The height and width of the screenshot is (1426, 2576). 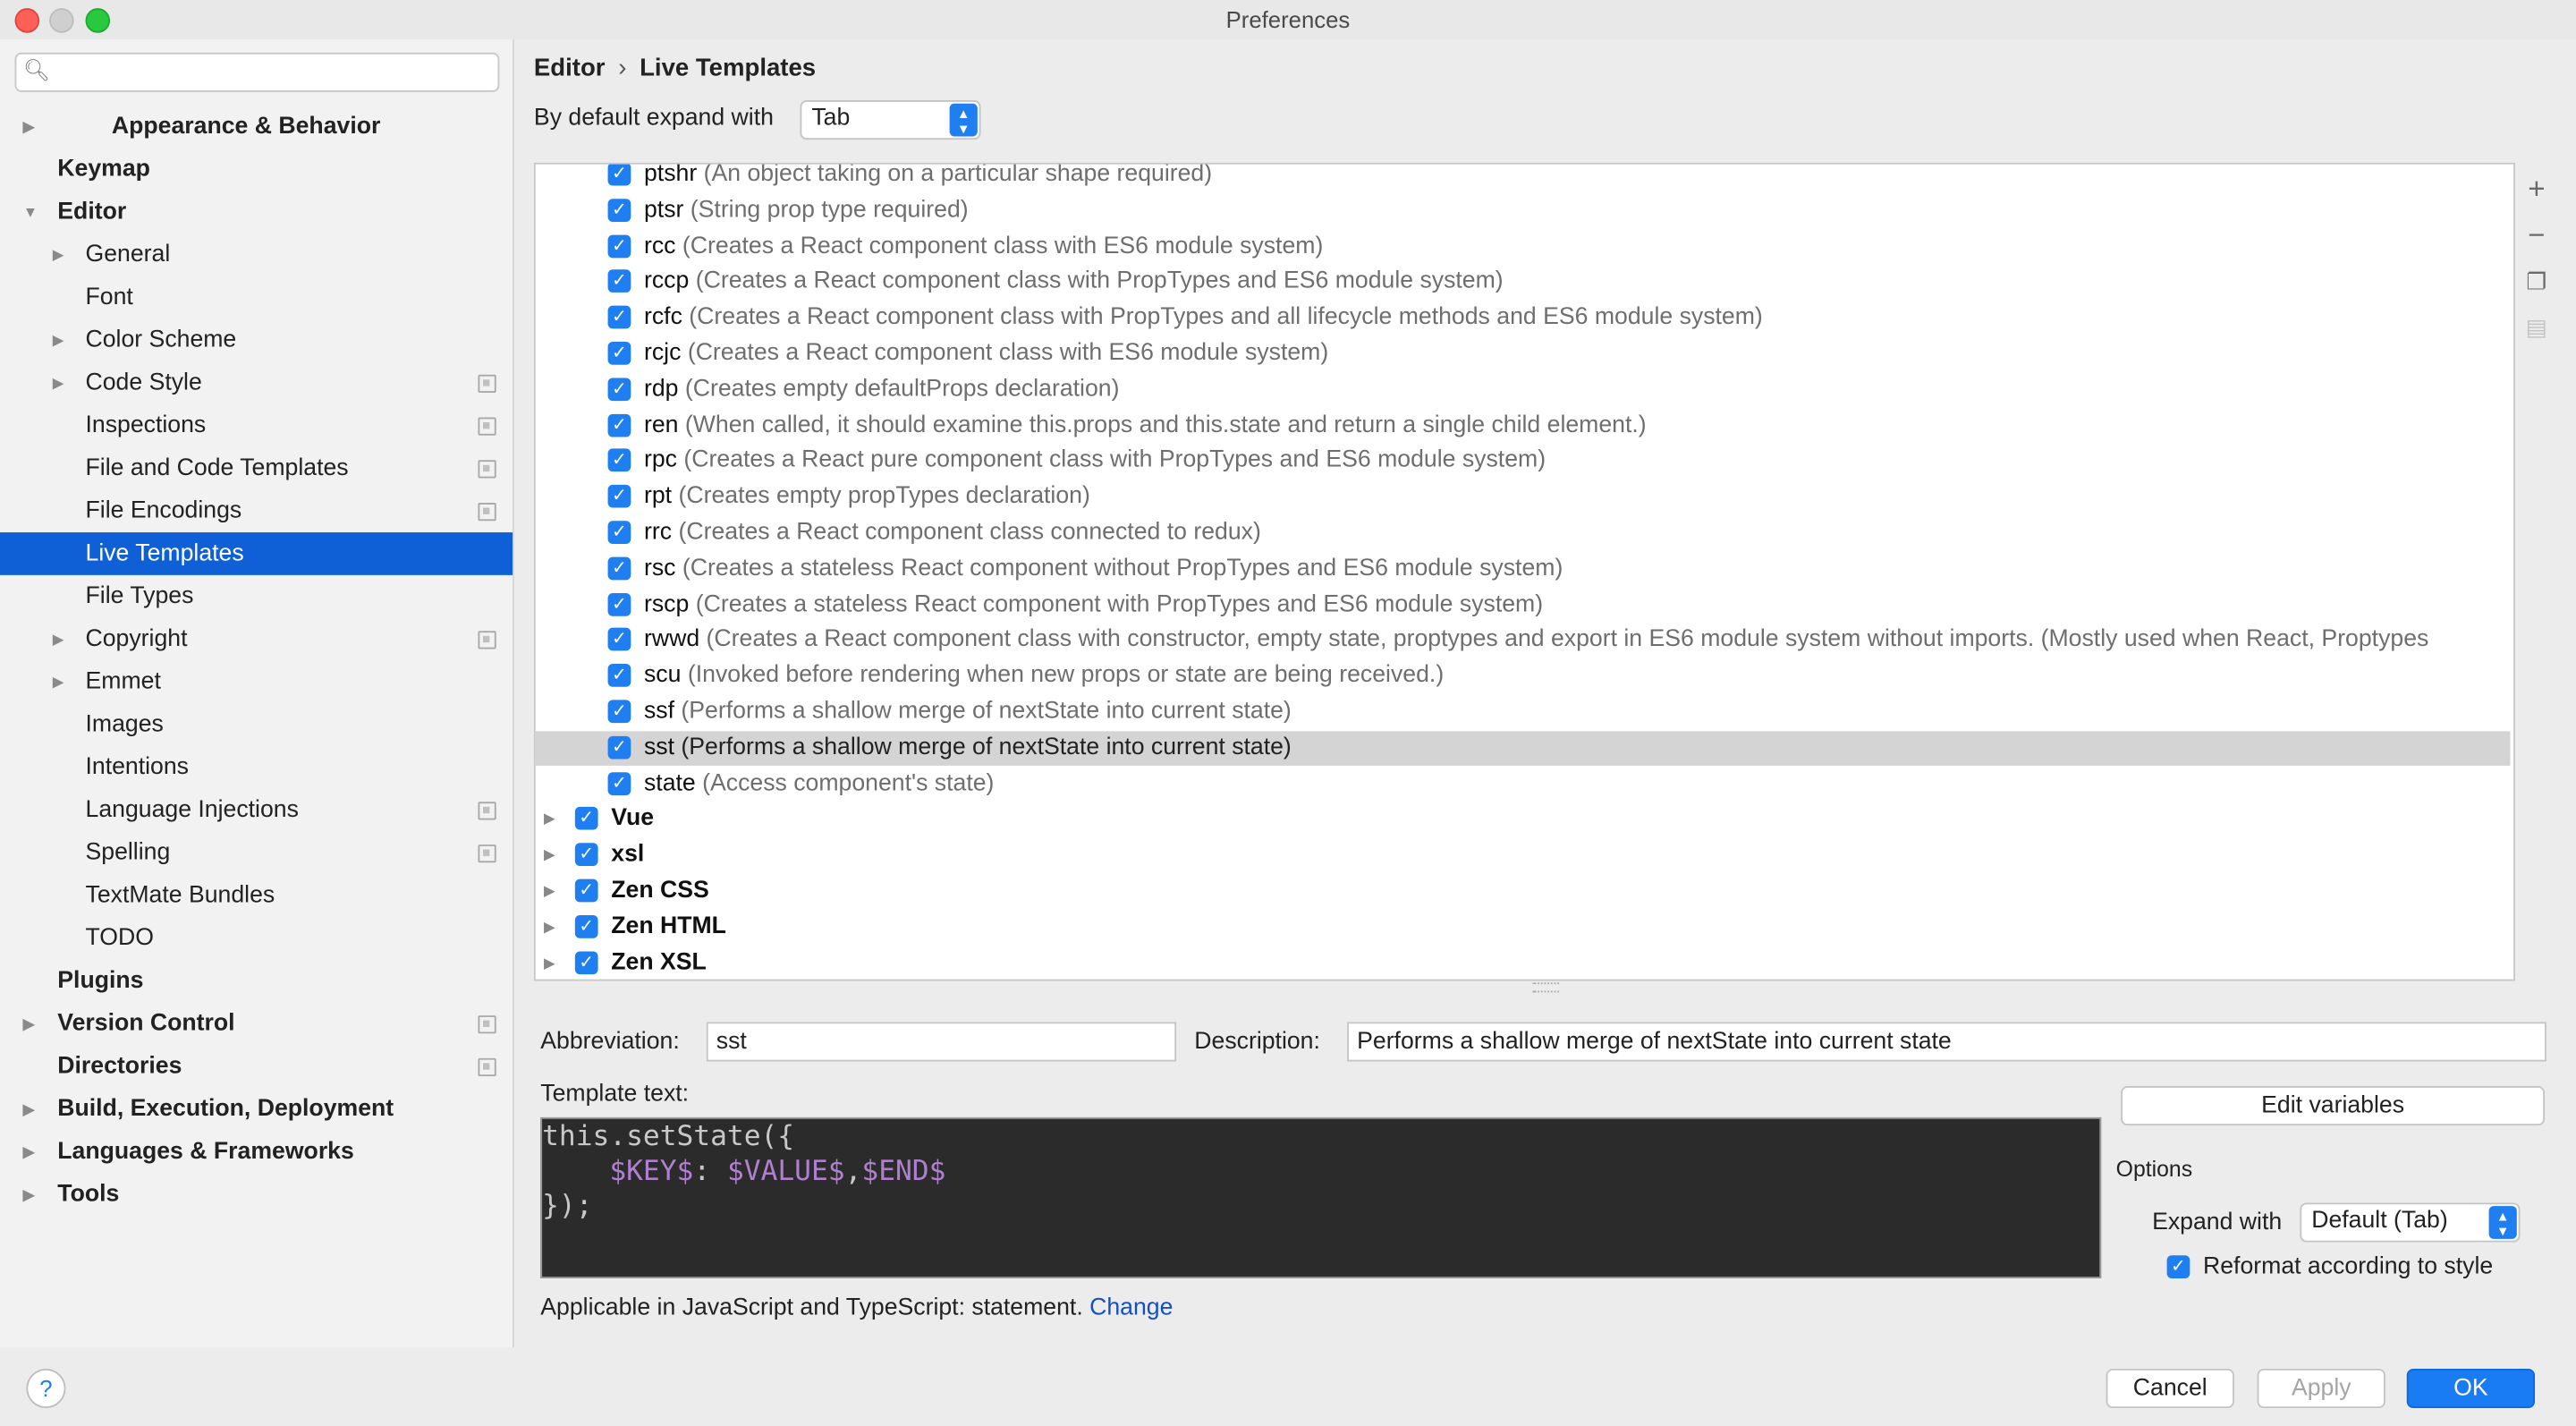 What do you see at coordinates (256, 554) in the screenshot?
I see `sidebar-item-live-templates: Live Templates` at bounding box center [256, 554].